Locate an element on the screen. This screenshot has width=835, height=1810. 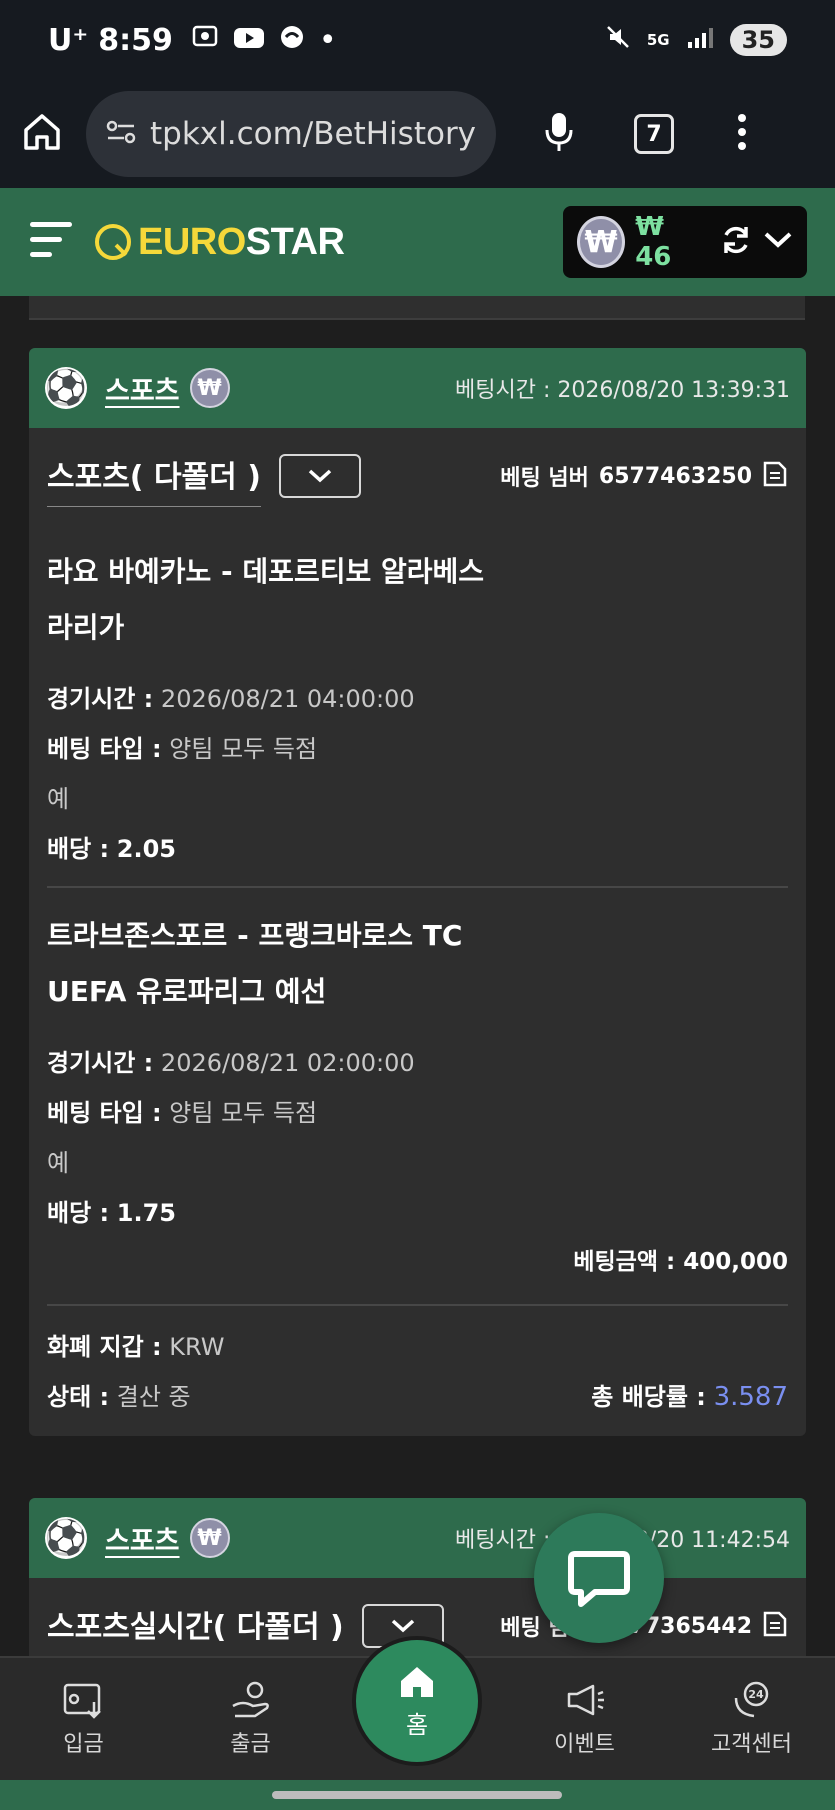
logo-euro-text: EURO is located at coordinates (192, 241).